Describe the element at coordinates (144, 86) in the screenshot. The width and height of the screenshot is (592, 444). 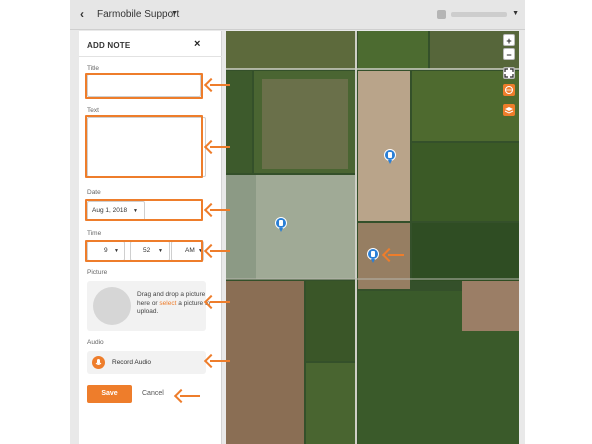
I see `highlight-title` at that location.